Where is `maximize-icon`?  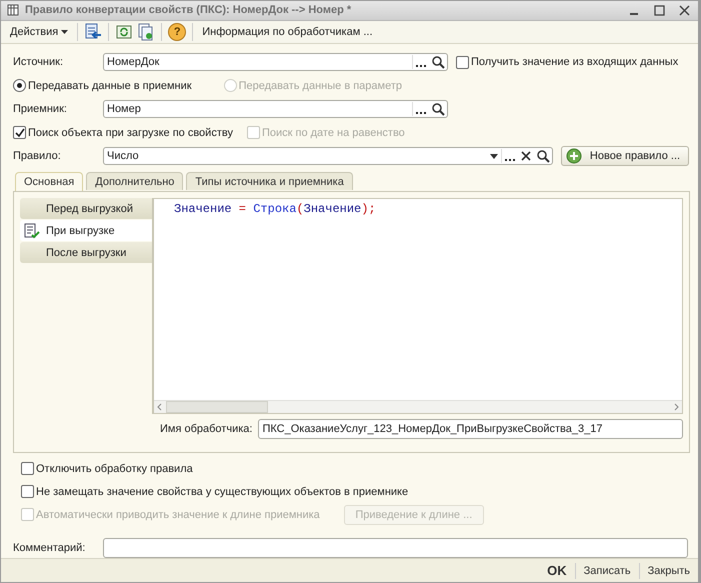
maximize-icon is located at coordinates (659, 10).